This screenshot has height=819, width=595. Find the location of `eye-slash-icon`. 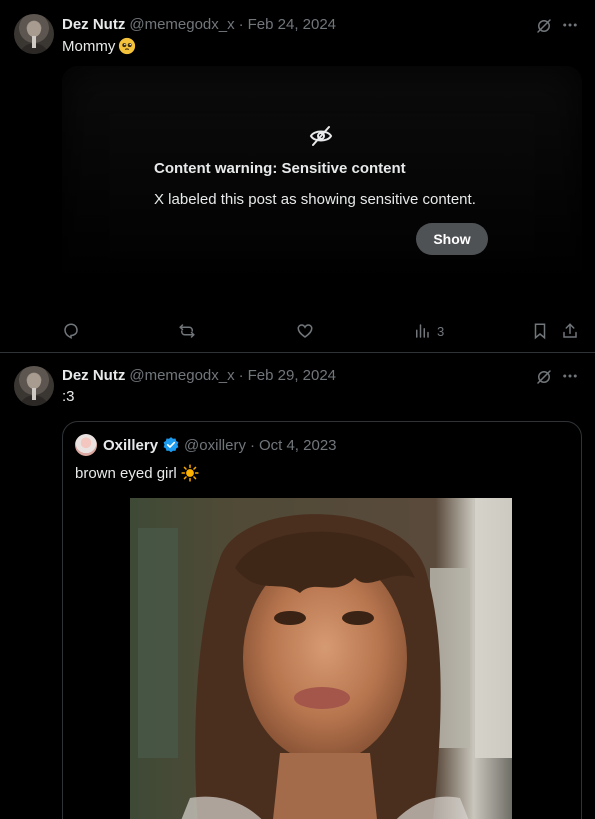

eye-slash-icon is located at coordinates (321, 136).